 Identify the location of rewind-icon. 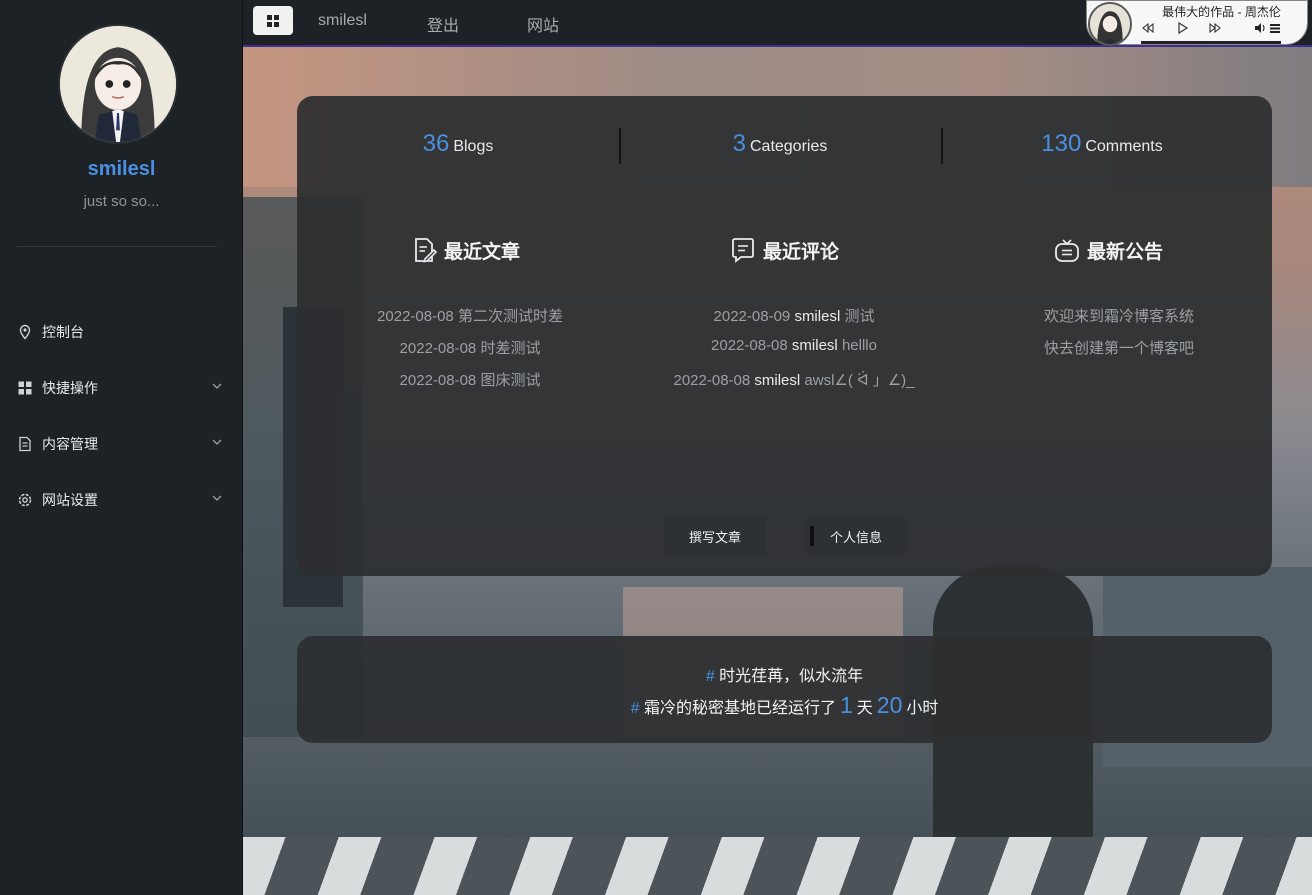
(1148, 28).